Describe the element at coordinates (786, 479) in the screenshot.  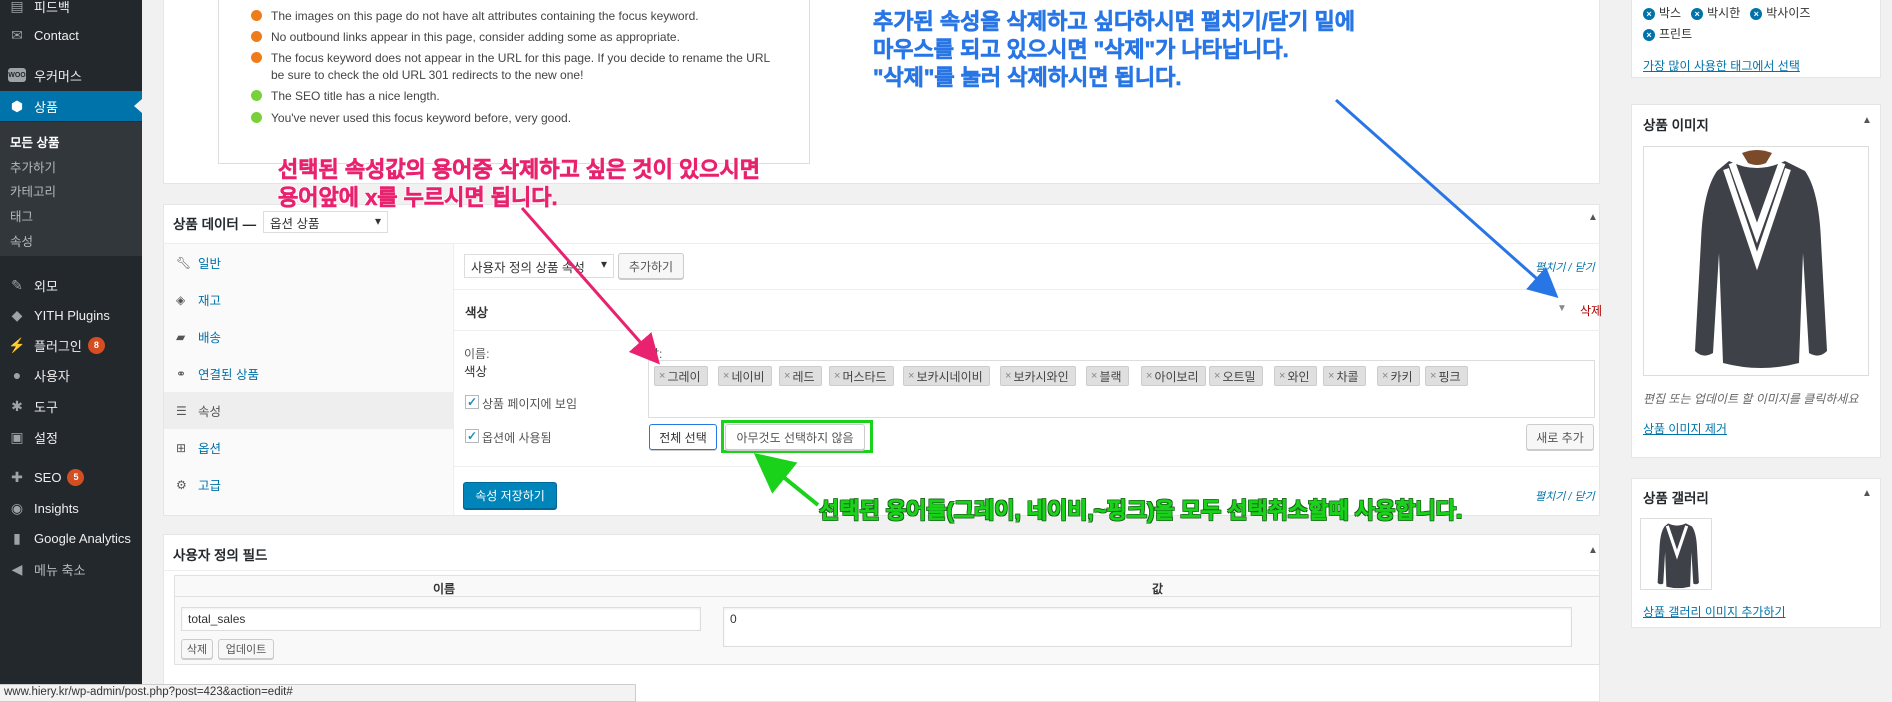
I see `arrow-to-select-none` at that location.